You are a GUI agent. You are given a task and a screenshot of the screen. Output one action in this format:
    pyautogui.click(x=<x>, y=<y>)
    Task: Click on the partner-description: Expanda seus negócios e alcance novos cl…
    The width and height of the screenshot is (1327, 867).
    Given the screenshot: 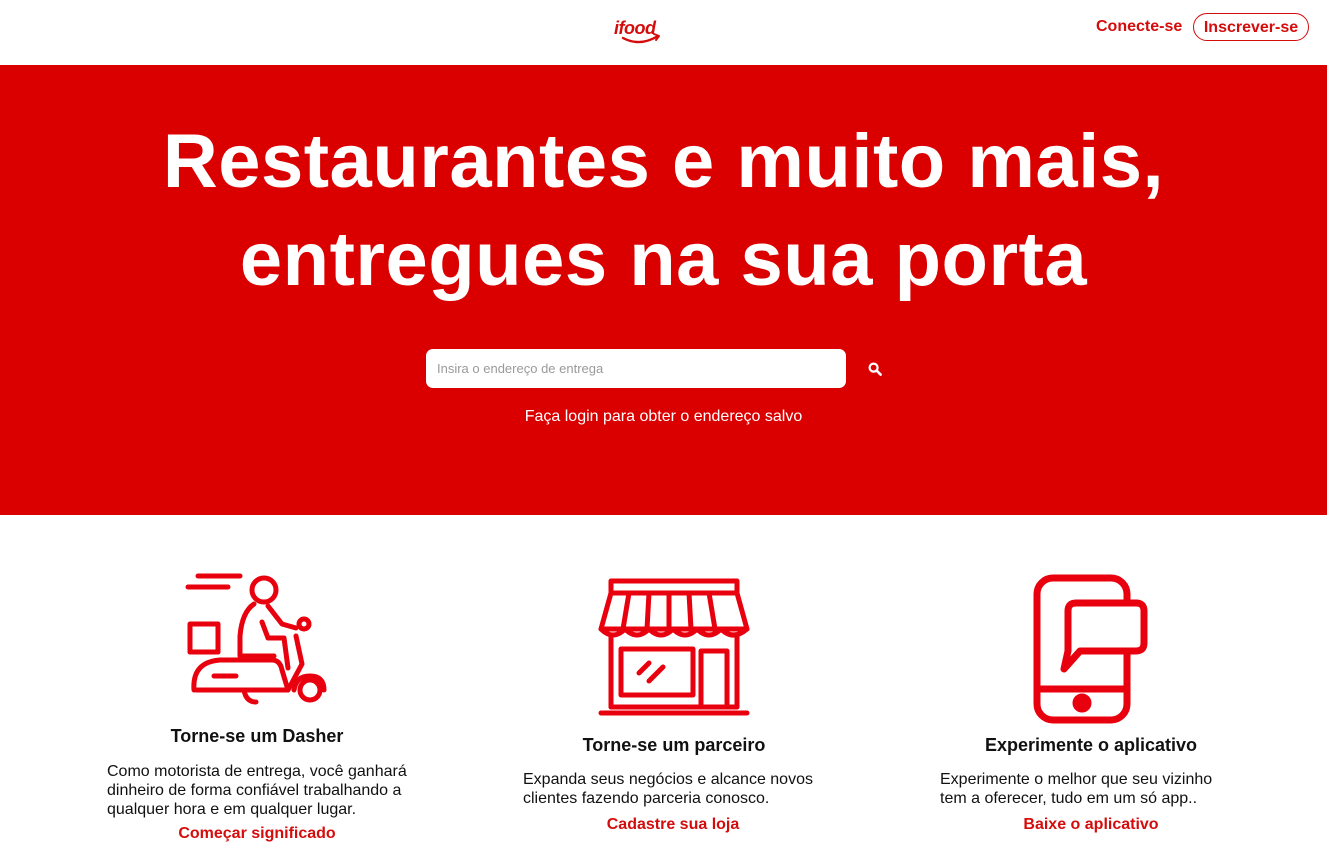 What is the action you would take?
    pyautogui.click(x=668, y=789)
    